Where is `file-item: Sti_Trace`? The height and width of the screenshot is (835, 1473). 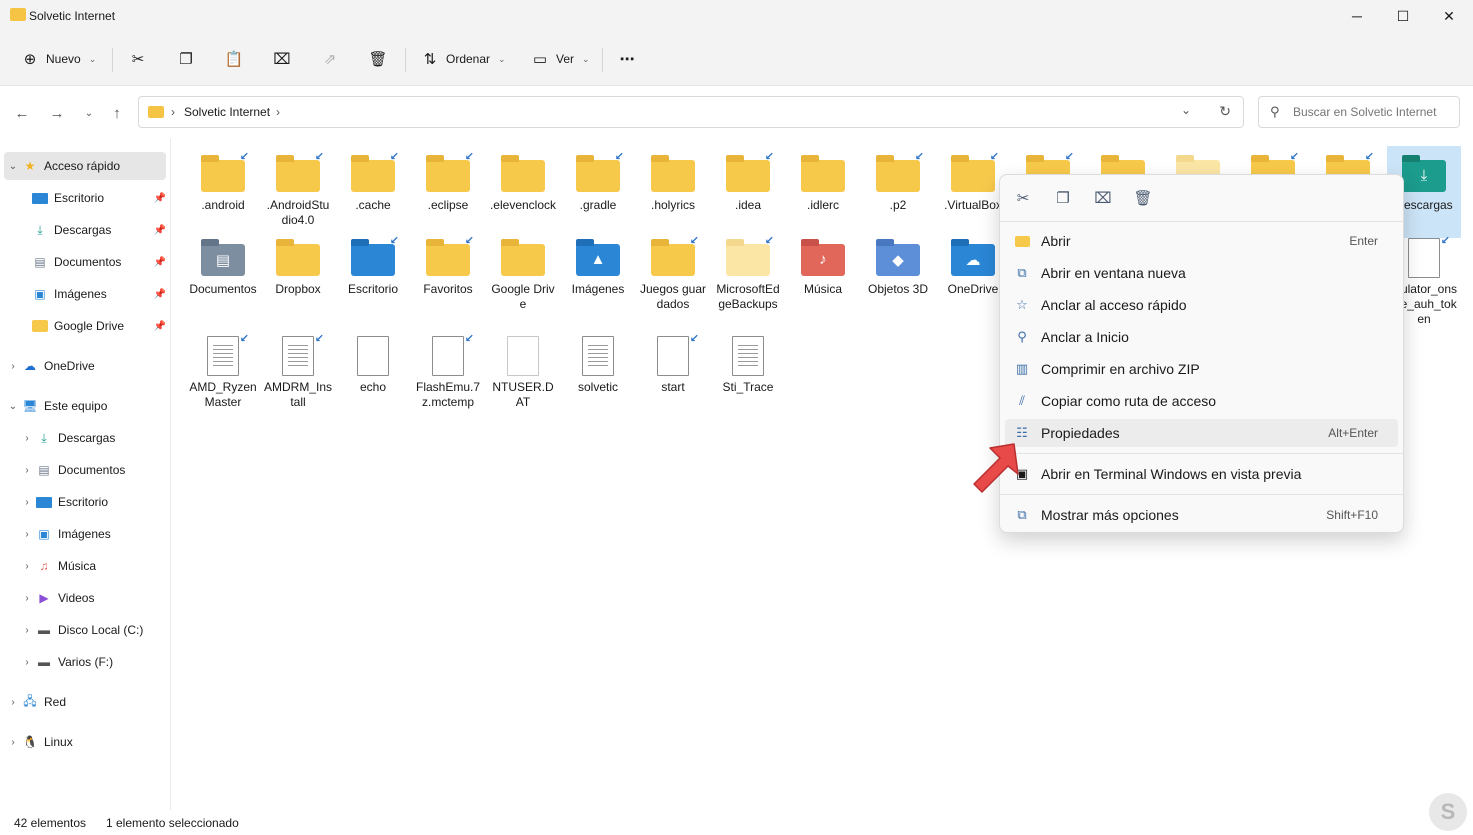
file-item: Sti_Trace is located at coordinates (748, 374).